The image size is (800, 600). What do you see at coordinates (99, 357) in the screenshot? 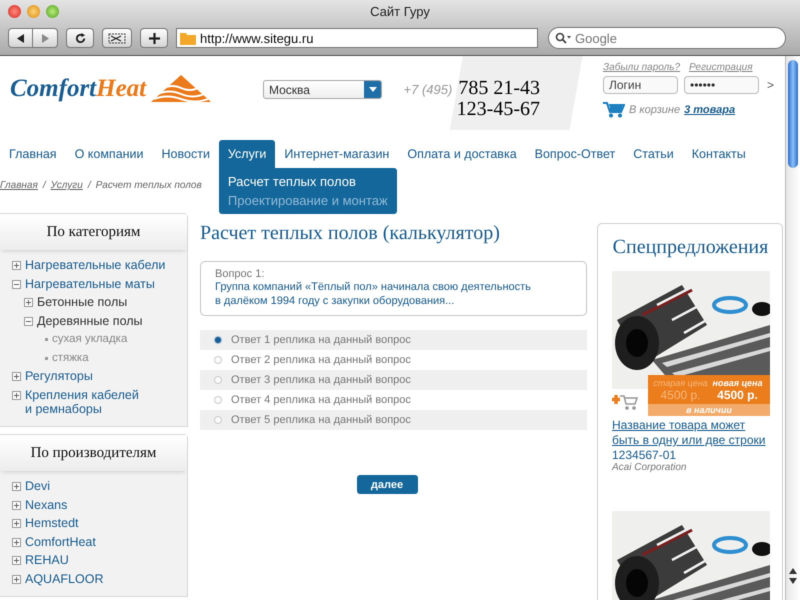
I see `tree-item: стяжка` at bounding box center [99, 357].